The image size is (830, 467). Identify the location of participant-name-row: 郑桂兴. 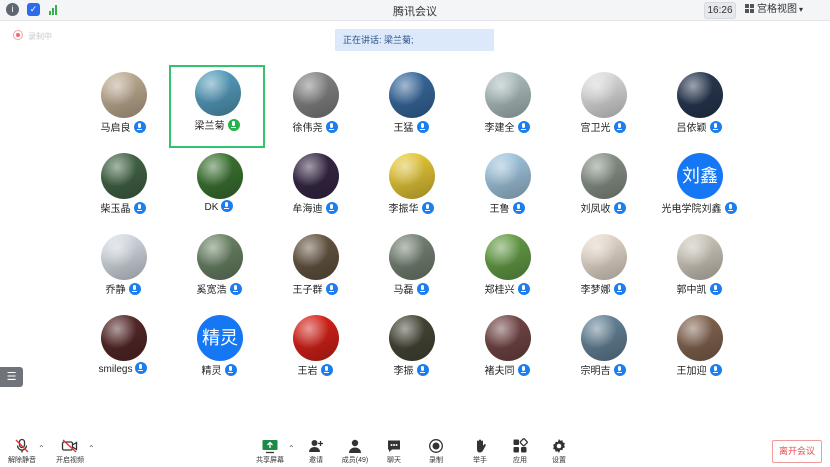
(507, 288).